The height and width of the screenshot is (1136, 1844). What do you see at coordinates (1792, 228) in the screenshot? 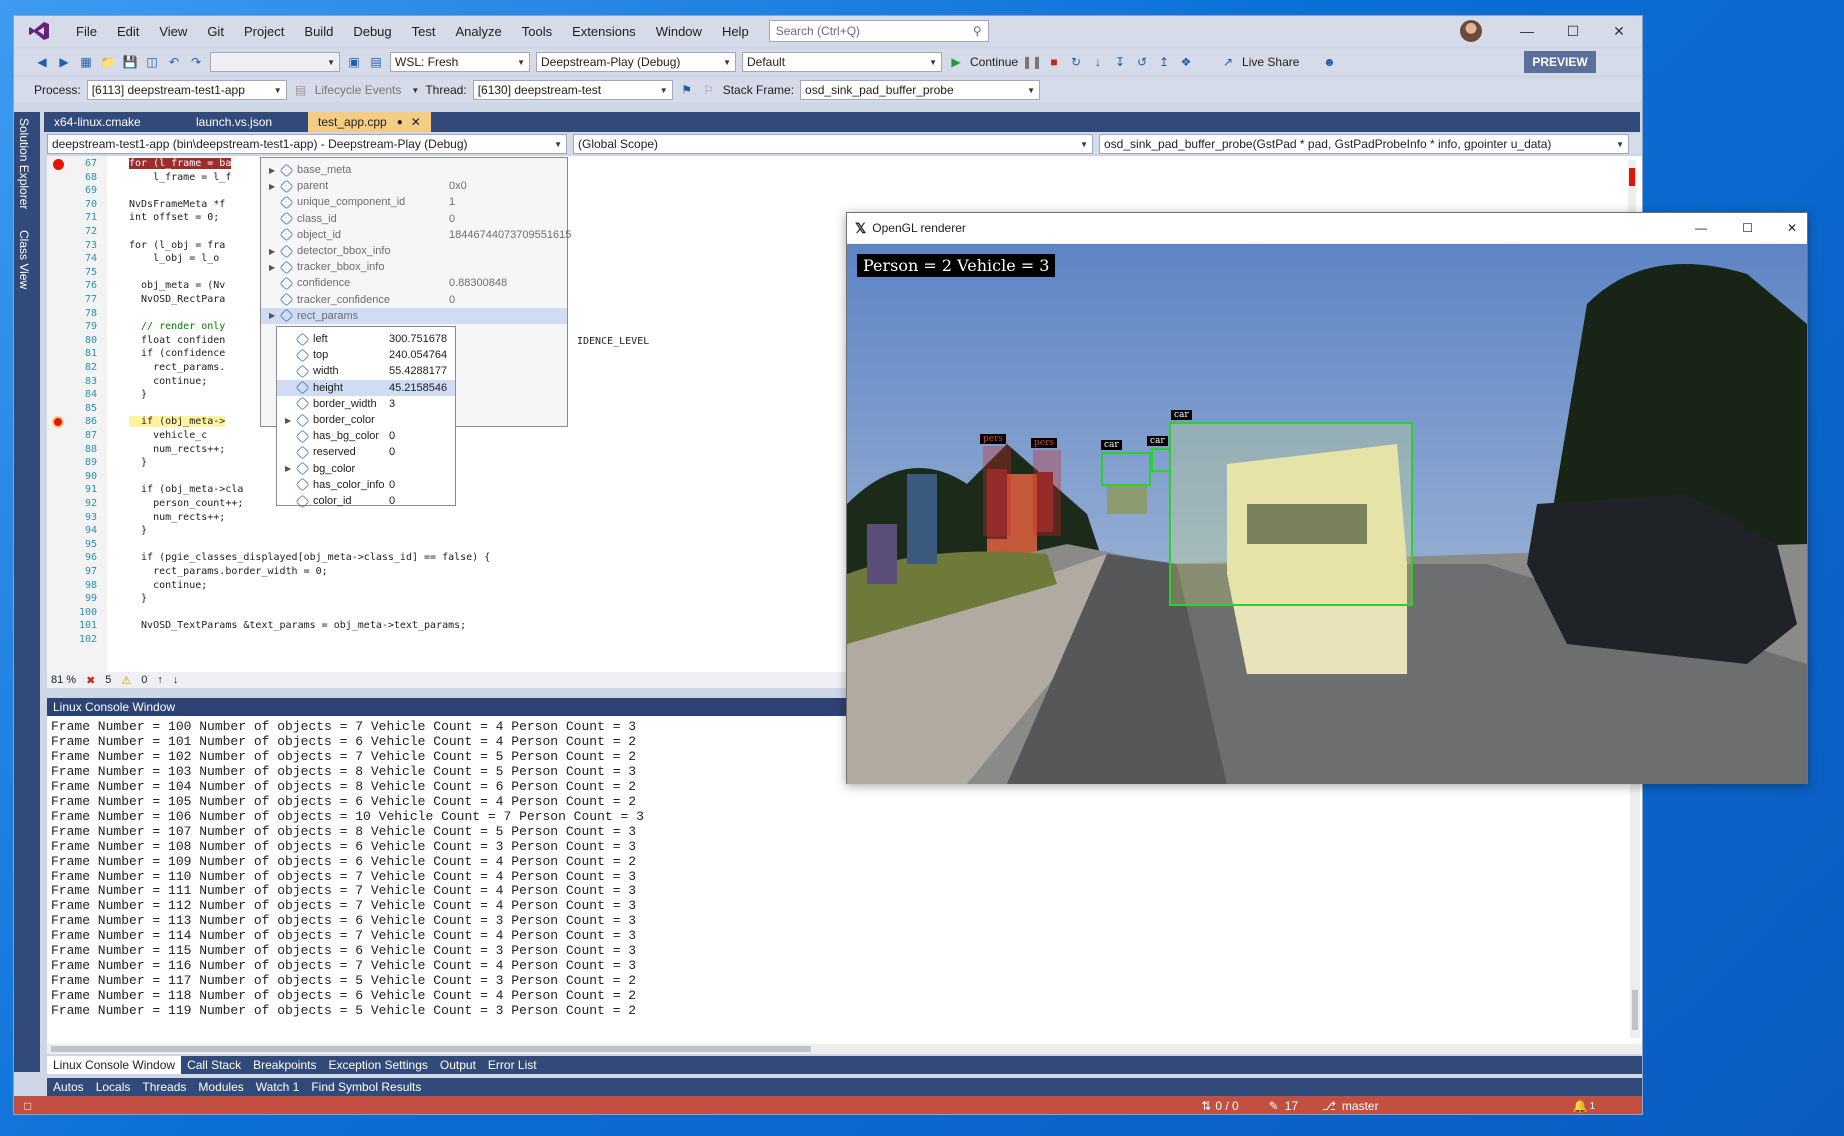
I see `renderer-close-icon: ✕` at bounding box center [1792, 228].